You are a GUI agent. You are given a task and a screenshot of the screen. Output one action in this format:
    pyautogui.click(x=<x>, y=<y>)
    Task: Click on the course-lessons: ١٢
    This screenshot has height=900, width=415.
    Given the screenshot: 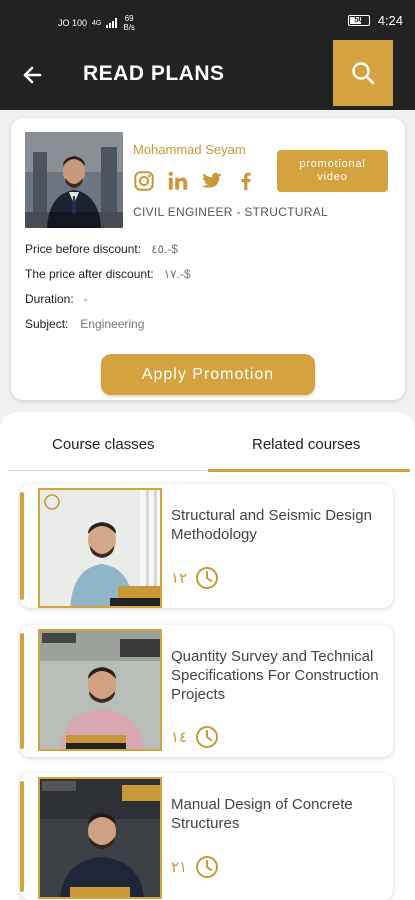 What is the action you would take?
    pyautogui.click(x=195, y=578)
    